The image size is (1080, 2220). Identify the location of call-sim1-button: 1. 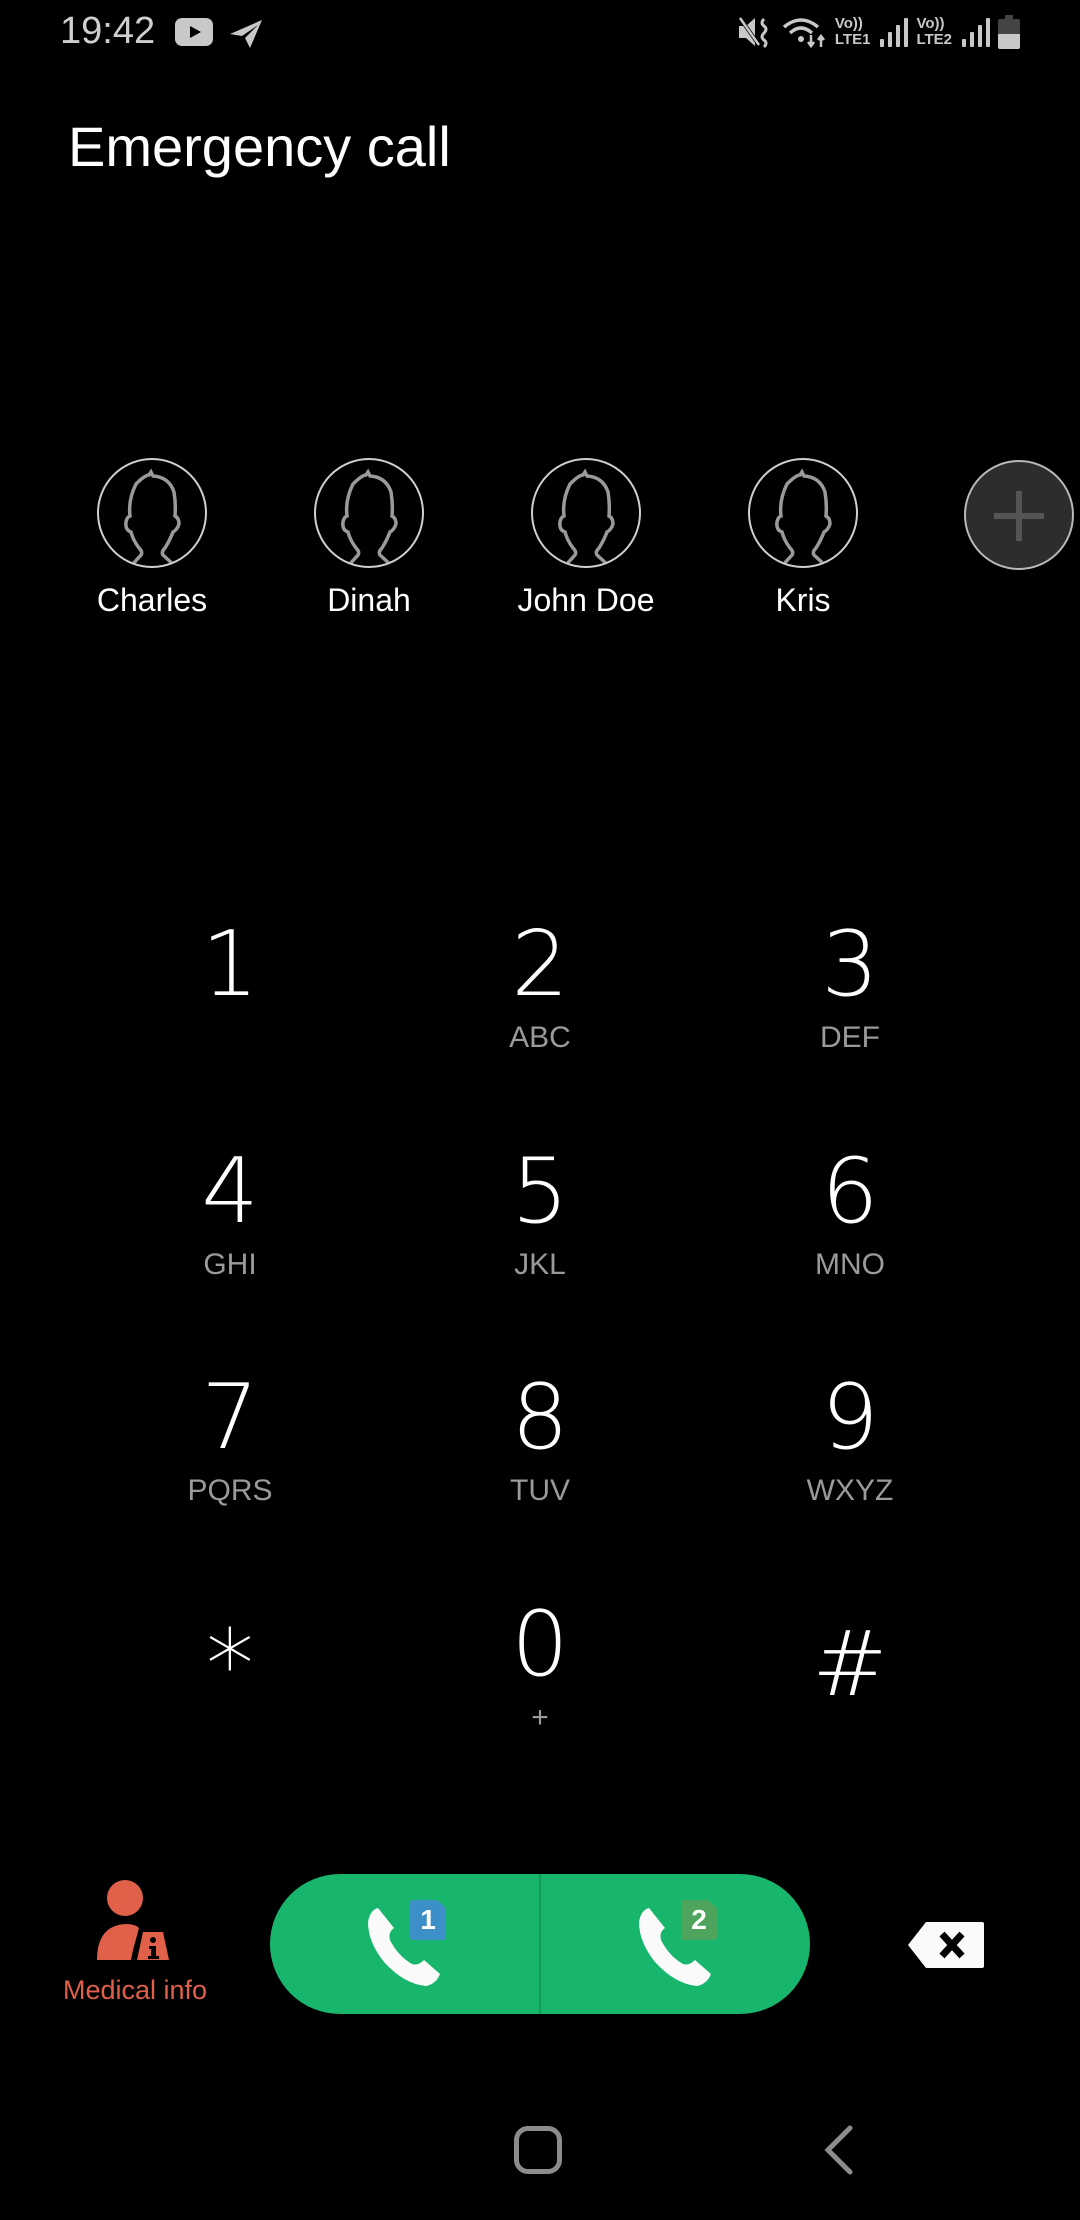
(405, 1944).